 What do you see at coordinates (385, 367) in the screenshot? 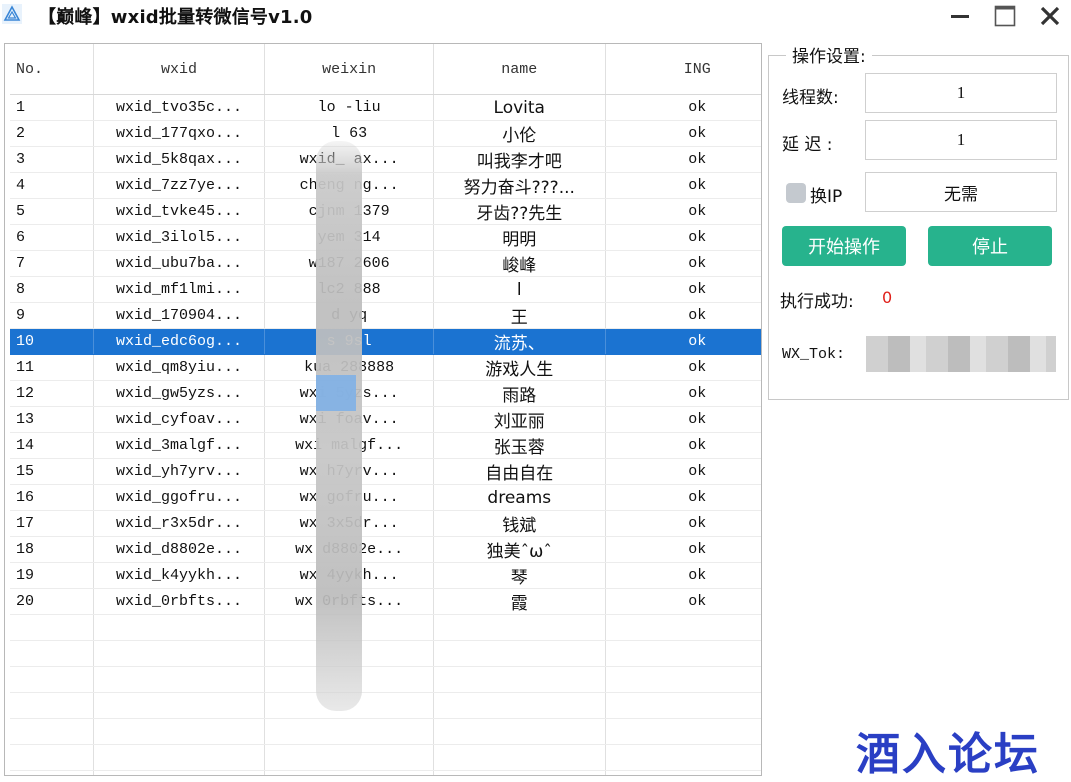
I see `table-row: 11wxid_qm8yiu...kua 288888游戏人生ok` at bounding box center [385, 367].